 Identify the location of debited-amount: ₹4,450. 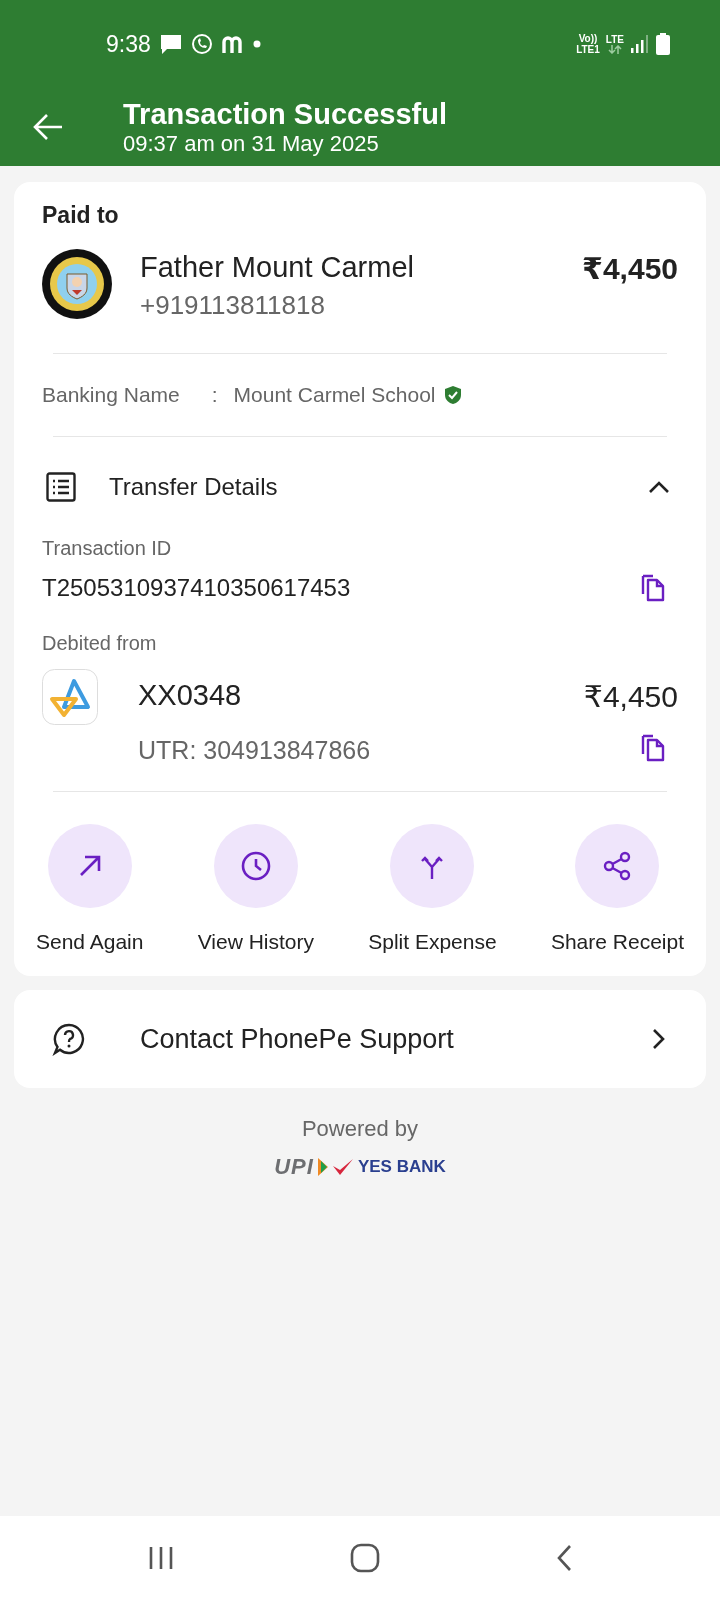
(630, 696).